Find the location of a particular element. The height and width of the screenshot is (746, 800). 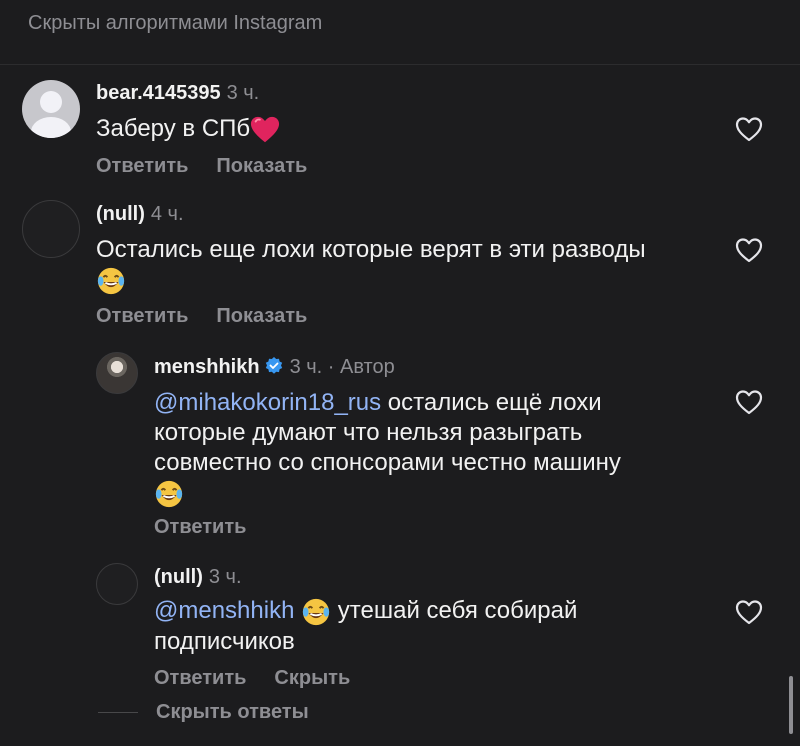

username: menshhikh is located at coordinates (207, 367).